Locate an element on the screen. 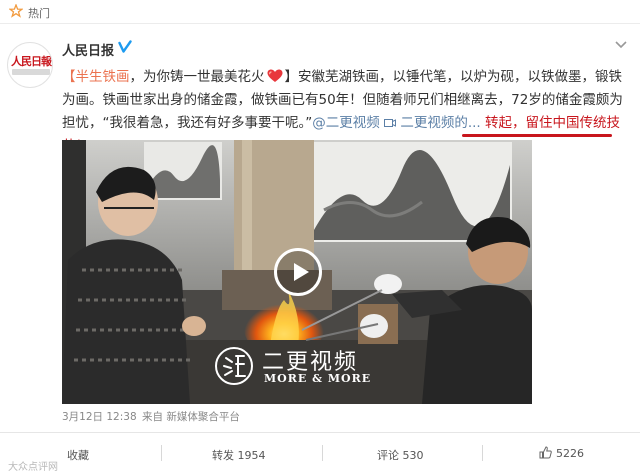  mention-link: @二更视频 is located at coordinates (346, 123).